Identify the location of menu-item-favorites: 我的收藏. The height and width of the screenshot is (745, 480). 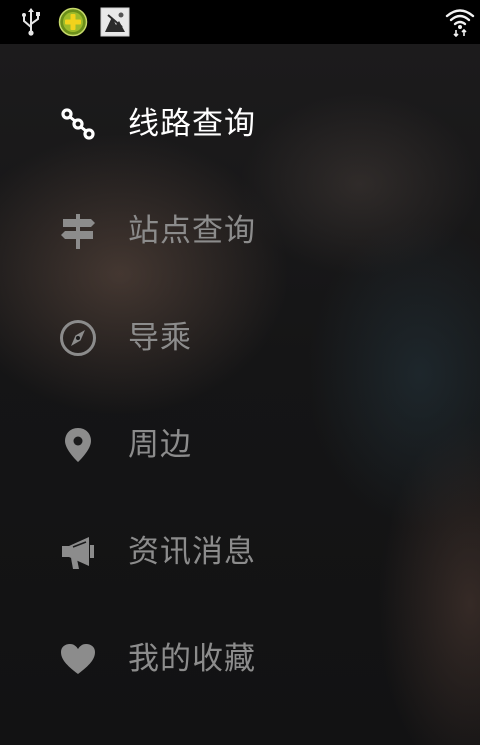
(240, 659).